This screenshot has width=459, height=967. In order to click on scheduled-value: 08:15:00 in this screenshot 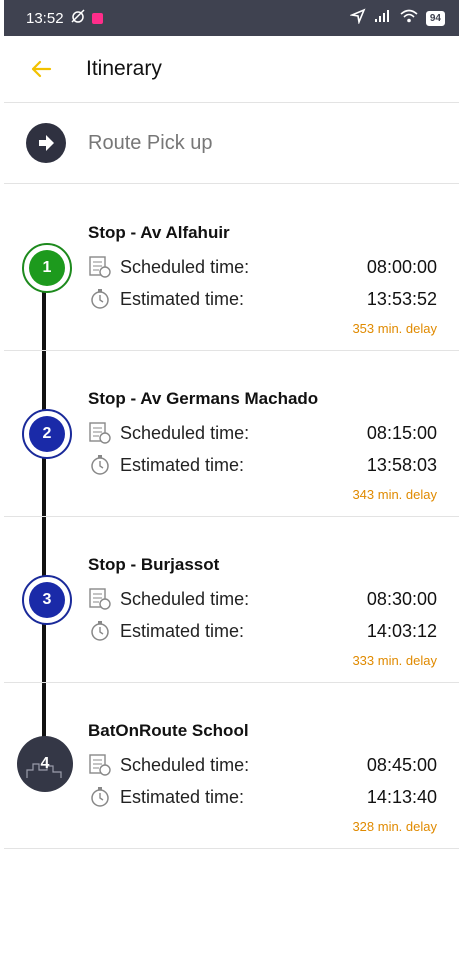, I will do `click(401, 432)`.